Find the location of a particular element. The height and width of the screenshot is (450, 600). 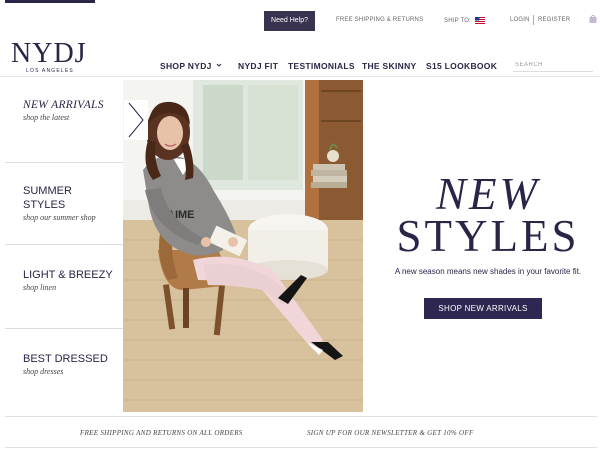

brand-tagline: LOS ANGELES is located at coordinates (50, 71).